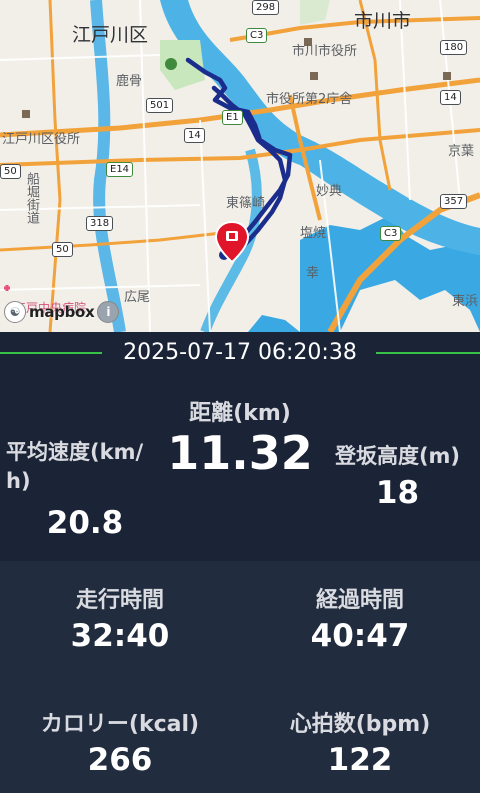 The height and width of the screenshot is (793, 480). I want to click on mapbox-logo-icon: ☯, so click(15, 312).